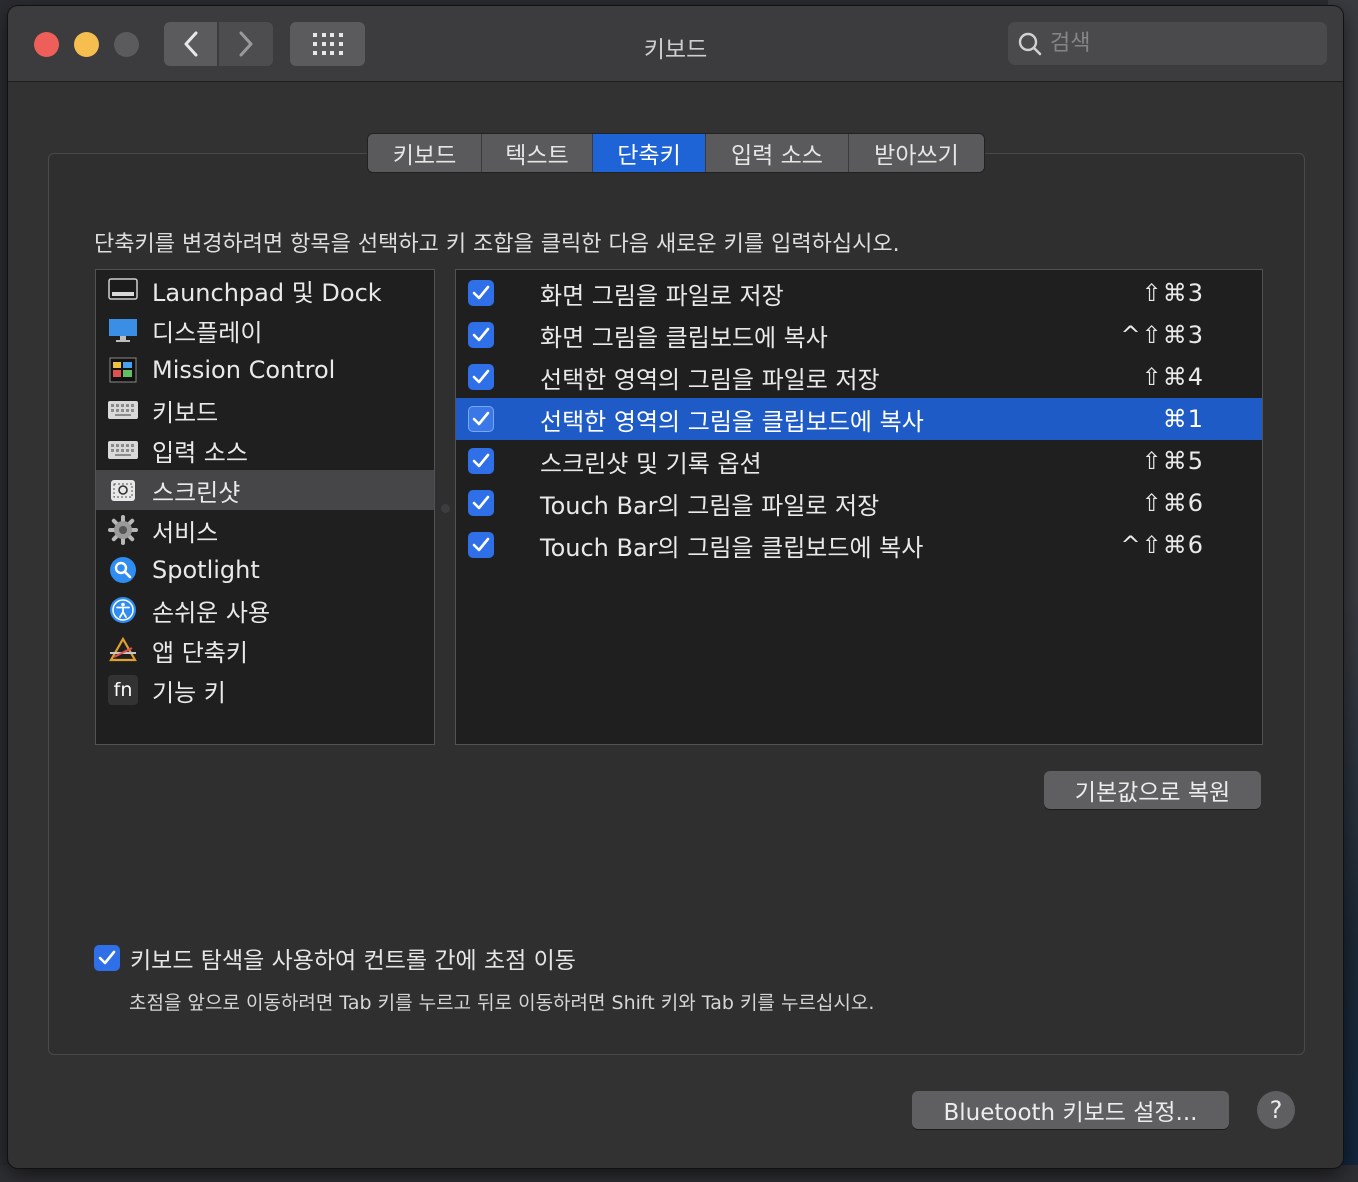 The image size is (1358, 1182). I want to click on input-source-icon, so click(123, 450).